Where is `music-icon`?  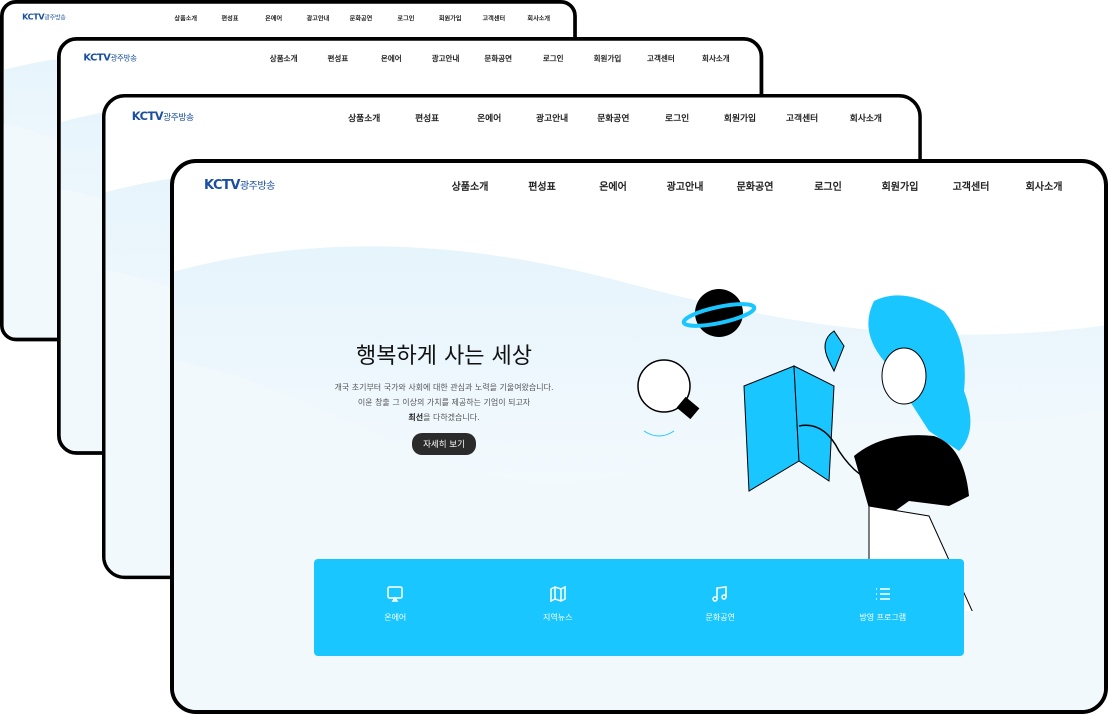
music-icon is located at coordinates (719, 594).